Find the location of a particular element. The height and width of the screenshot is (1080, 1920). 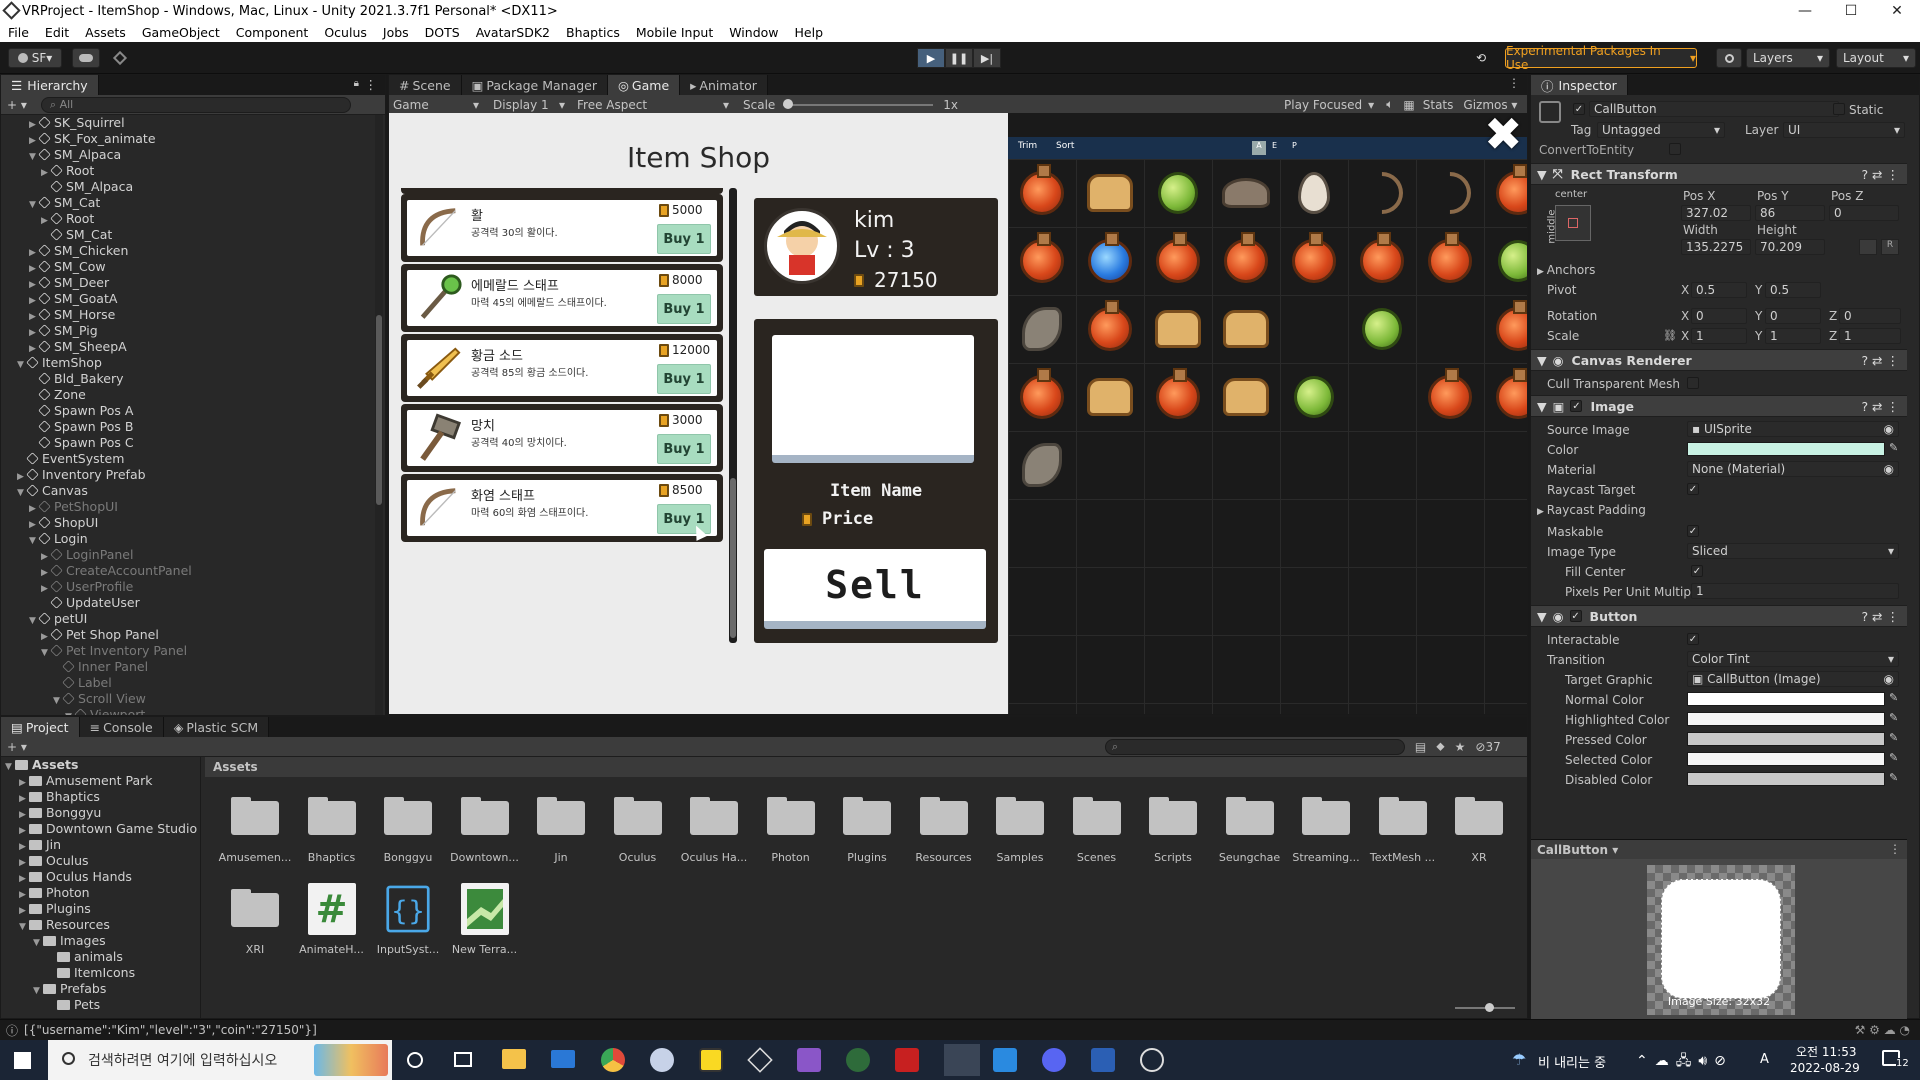

image-type-dropdown: Sliced ▾ is located at coordinates (1793, 551).